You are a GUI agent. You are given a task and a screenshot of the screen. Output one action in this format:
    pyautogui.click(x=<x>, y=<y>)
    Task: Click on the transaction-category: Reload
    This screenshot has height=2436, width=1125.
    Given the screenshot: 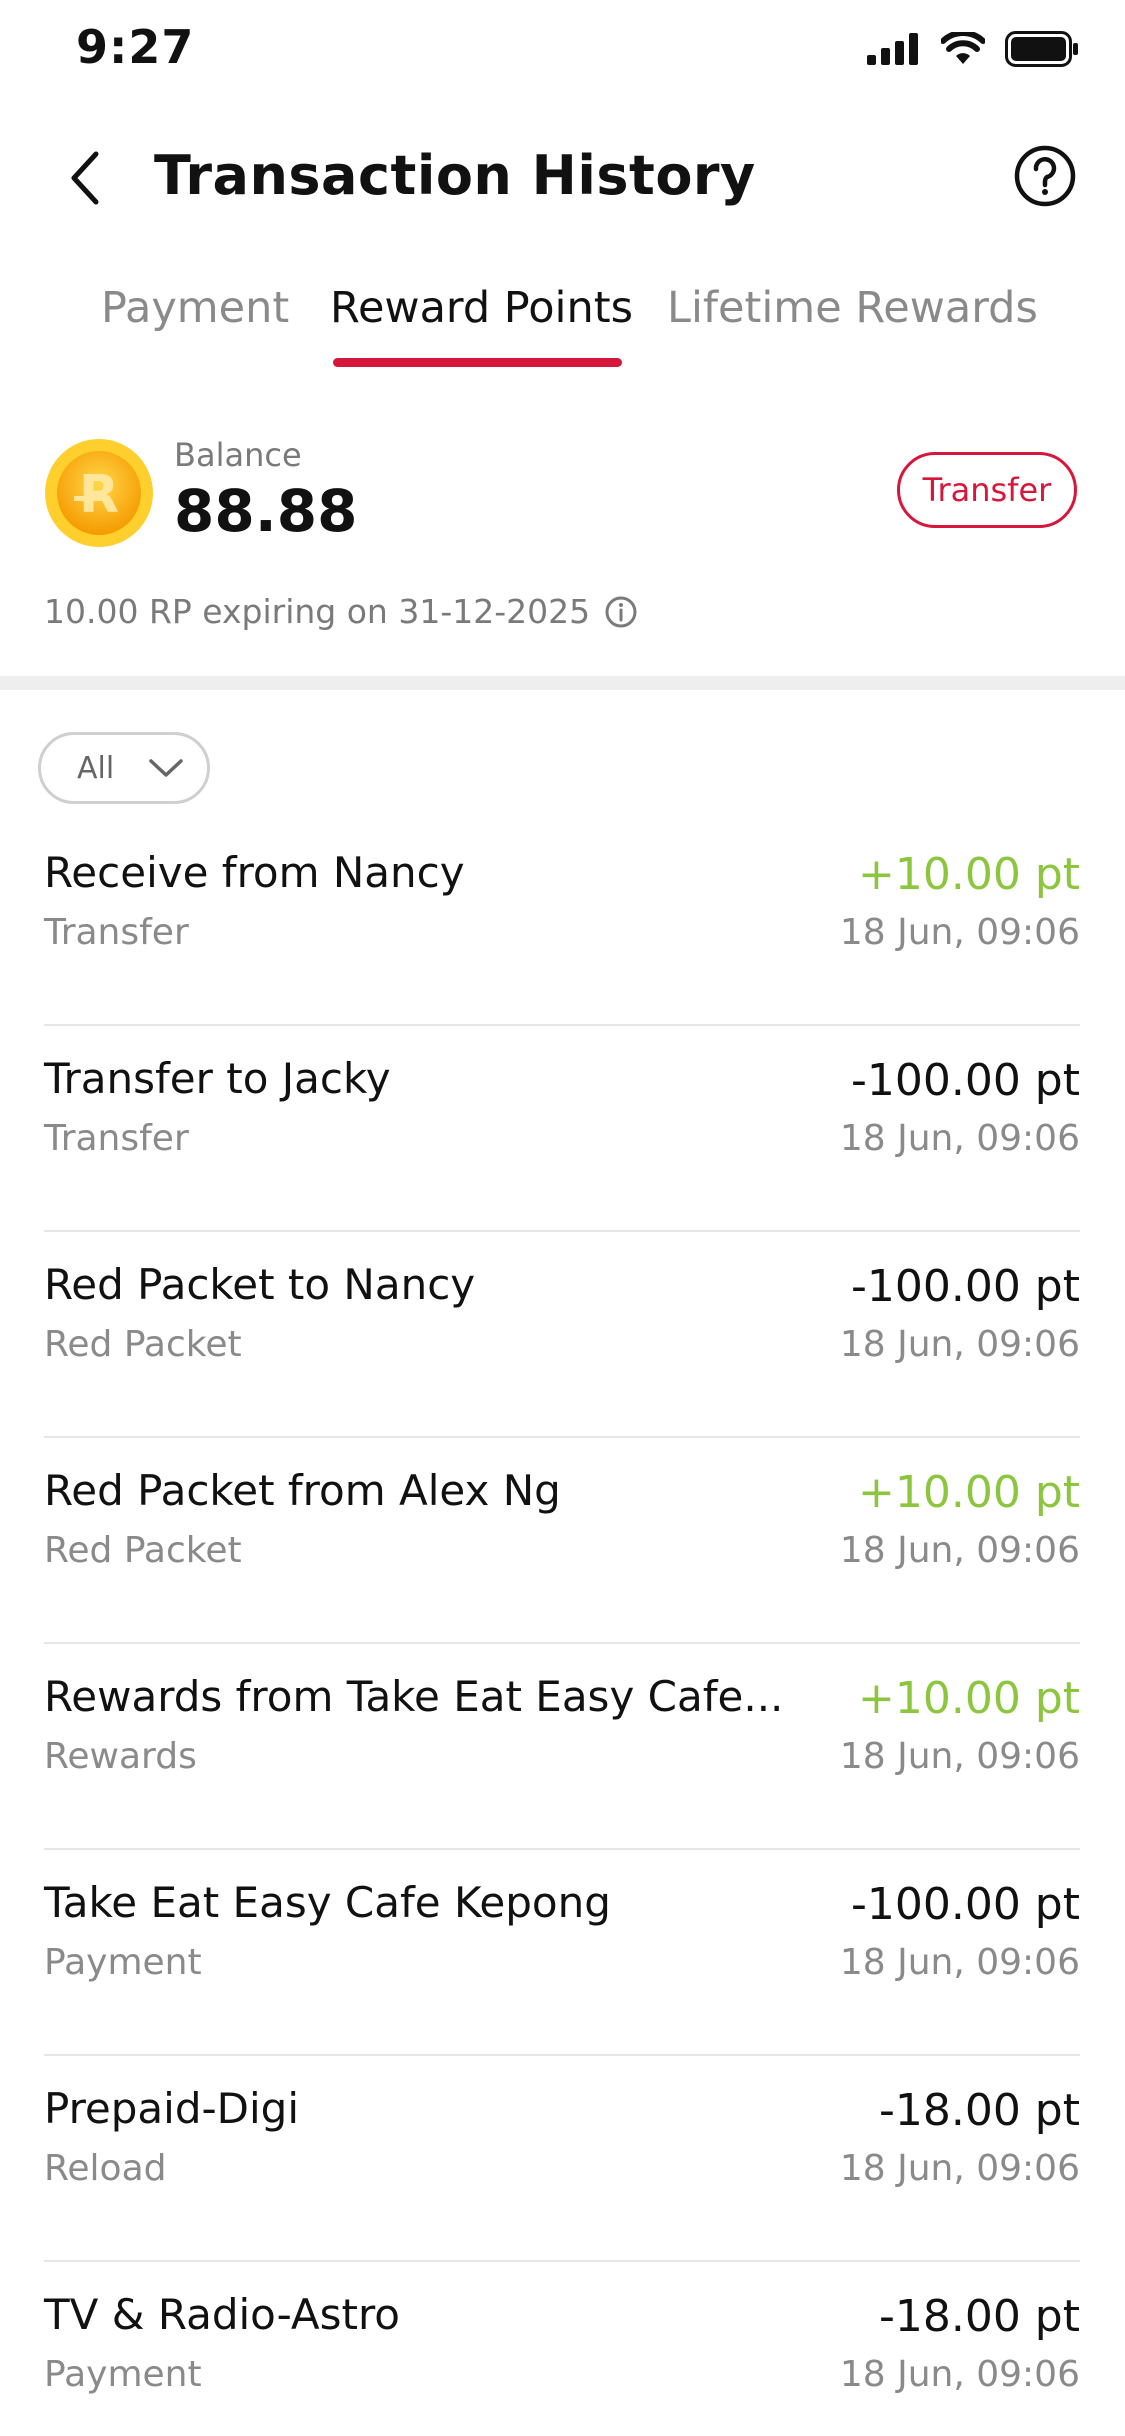 What is the action you would take?
    pyautogui.click(x=105, y=2168)
    